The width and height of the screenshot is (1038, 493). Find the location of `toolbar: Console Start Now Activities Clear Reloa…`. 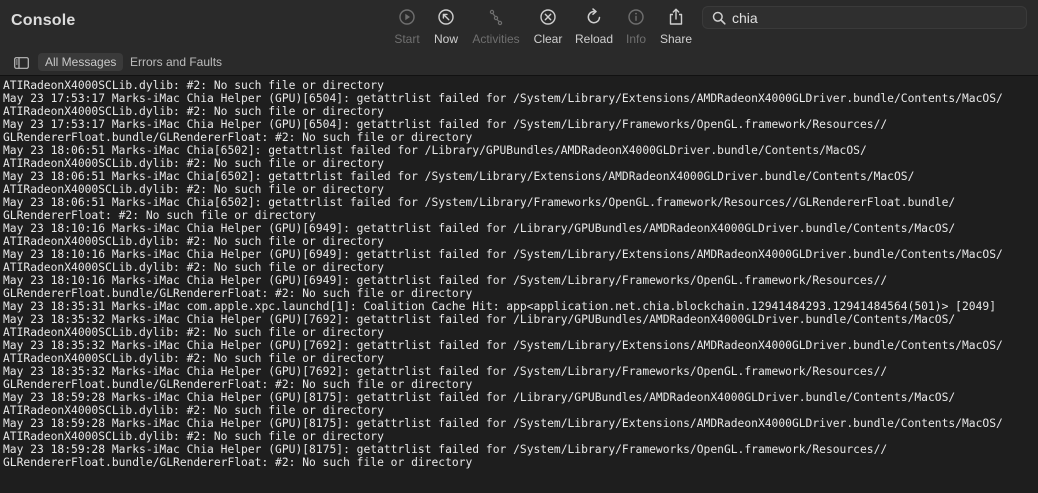

toolbar: Console Start Now Activities Clear Reloa… is located at coordinates (519, 26).